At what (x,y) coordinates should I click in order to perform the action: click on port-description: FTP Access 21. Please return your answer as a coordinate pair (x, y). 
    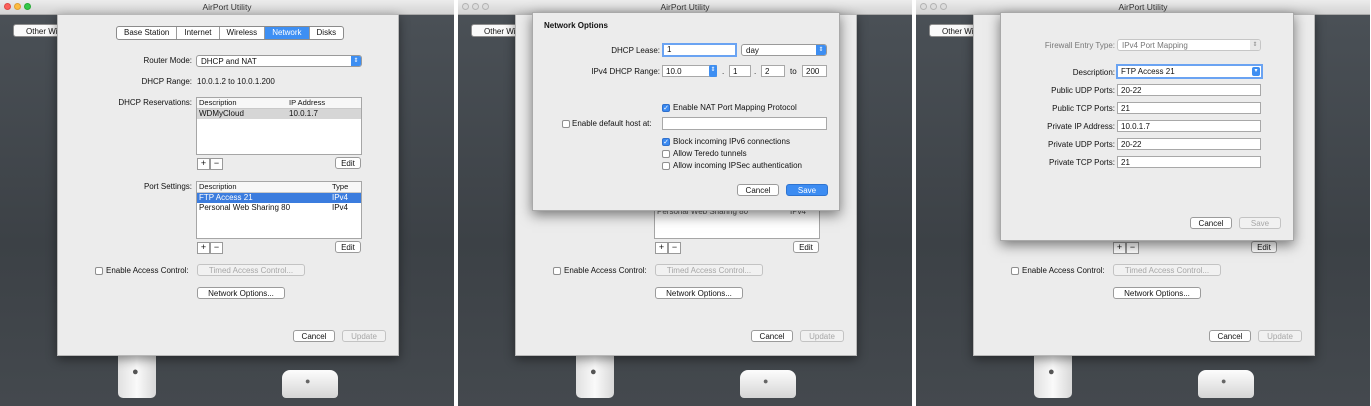
    Looking at the image, I should click on (226, 197).